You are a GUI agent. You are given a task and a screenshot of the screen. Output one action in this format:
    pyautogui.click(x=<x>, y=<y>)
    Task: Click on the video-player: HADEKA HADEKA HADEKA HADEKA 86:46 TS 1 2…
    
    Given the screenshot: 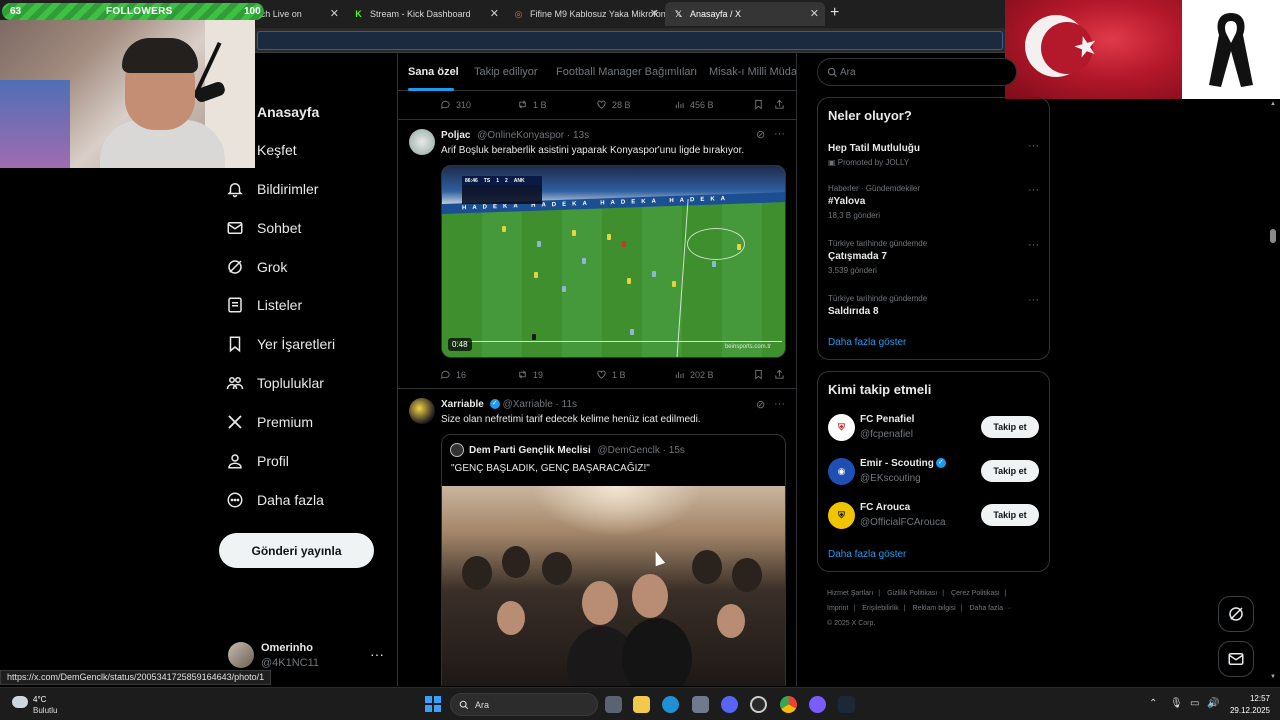 What is the action you would take?
    pyautogui.click(x=613, y=261)
    